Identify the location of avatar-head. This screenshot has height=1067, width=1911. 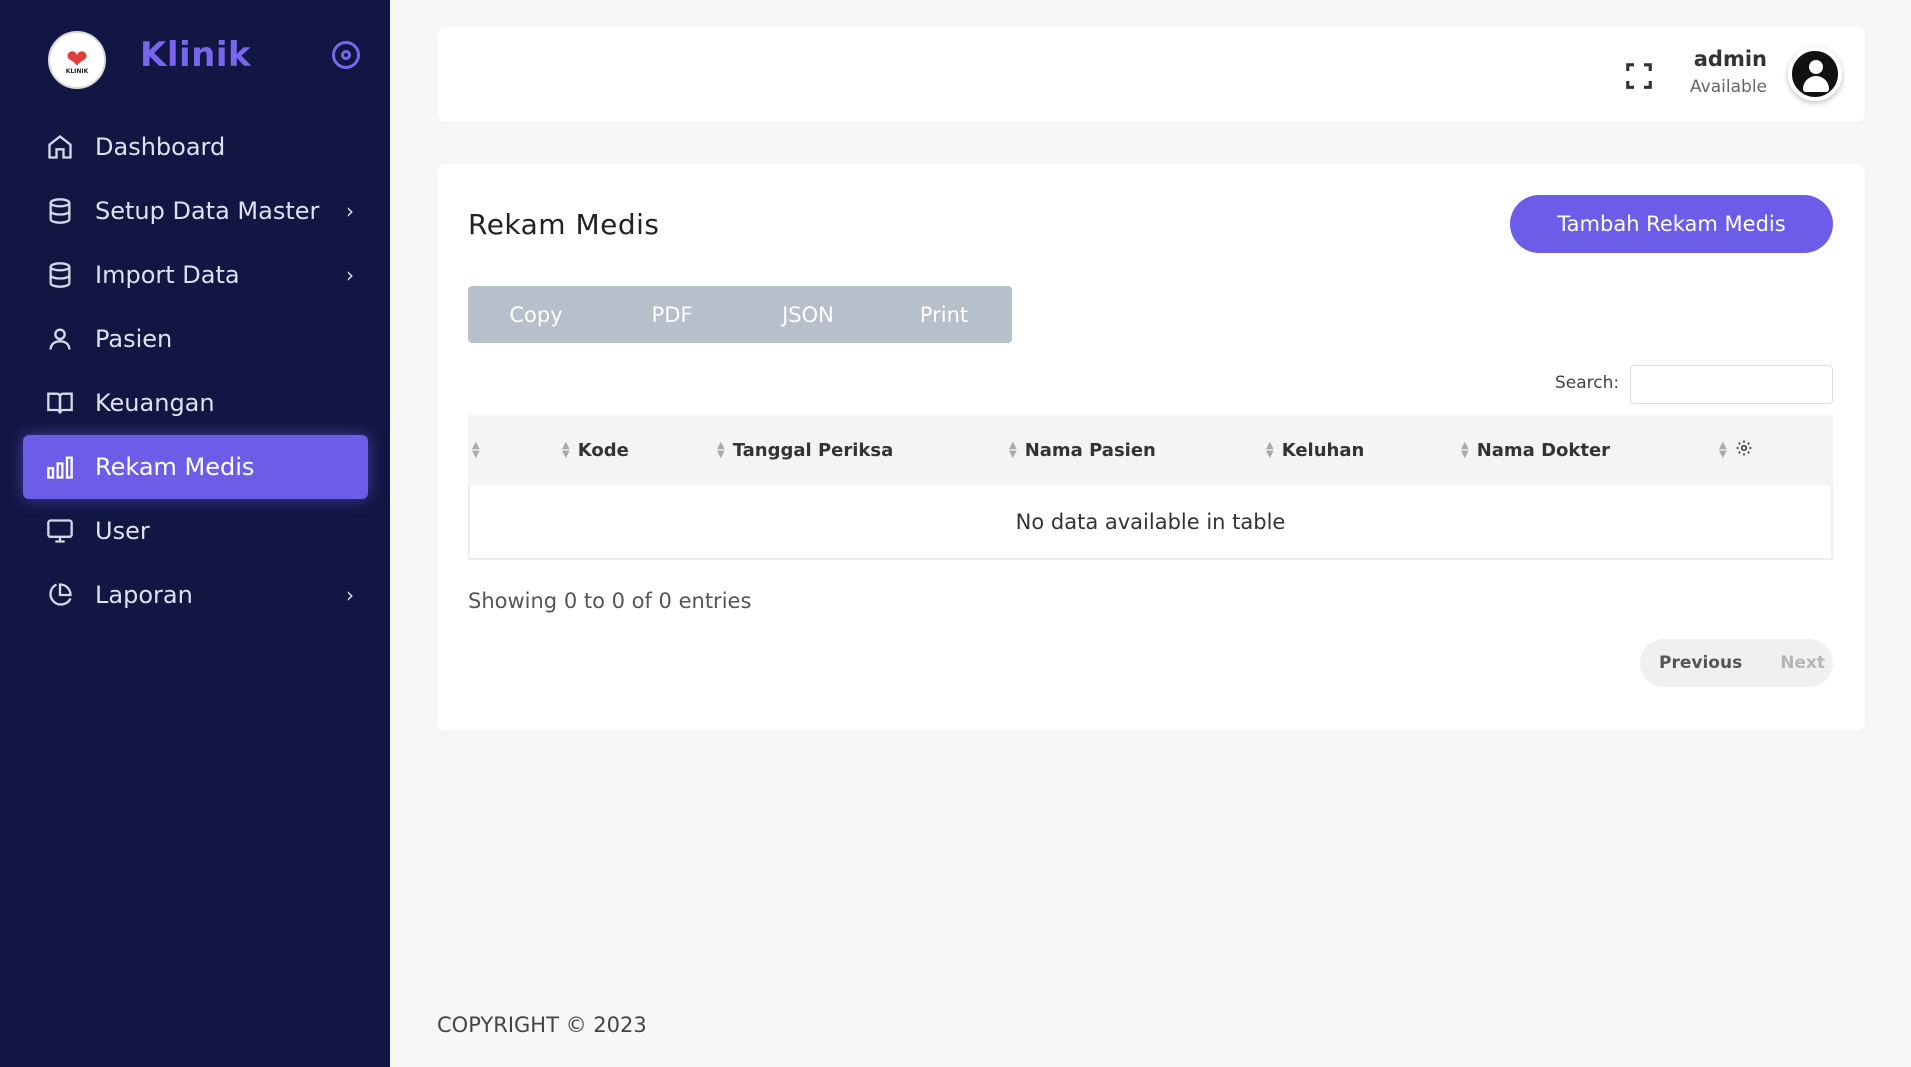
(1816, 67).